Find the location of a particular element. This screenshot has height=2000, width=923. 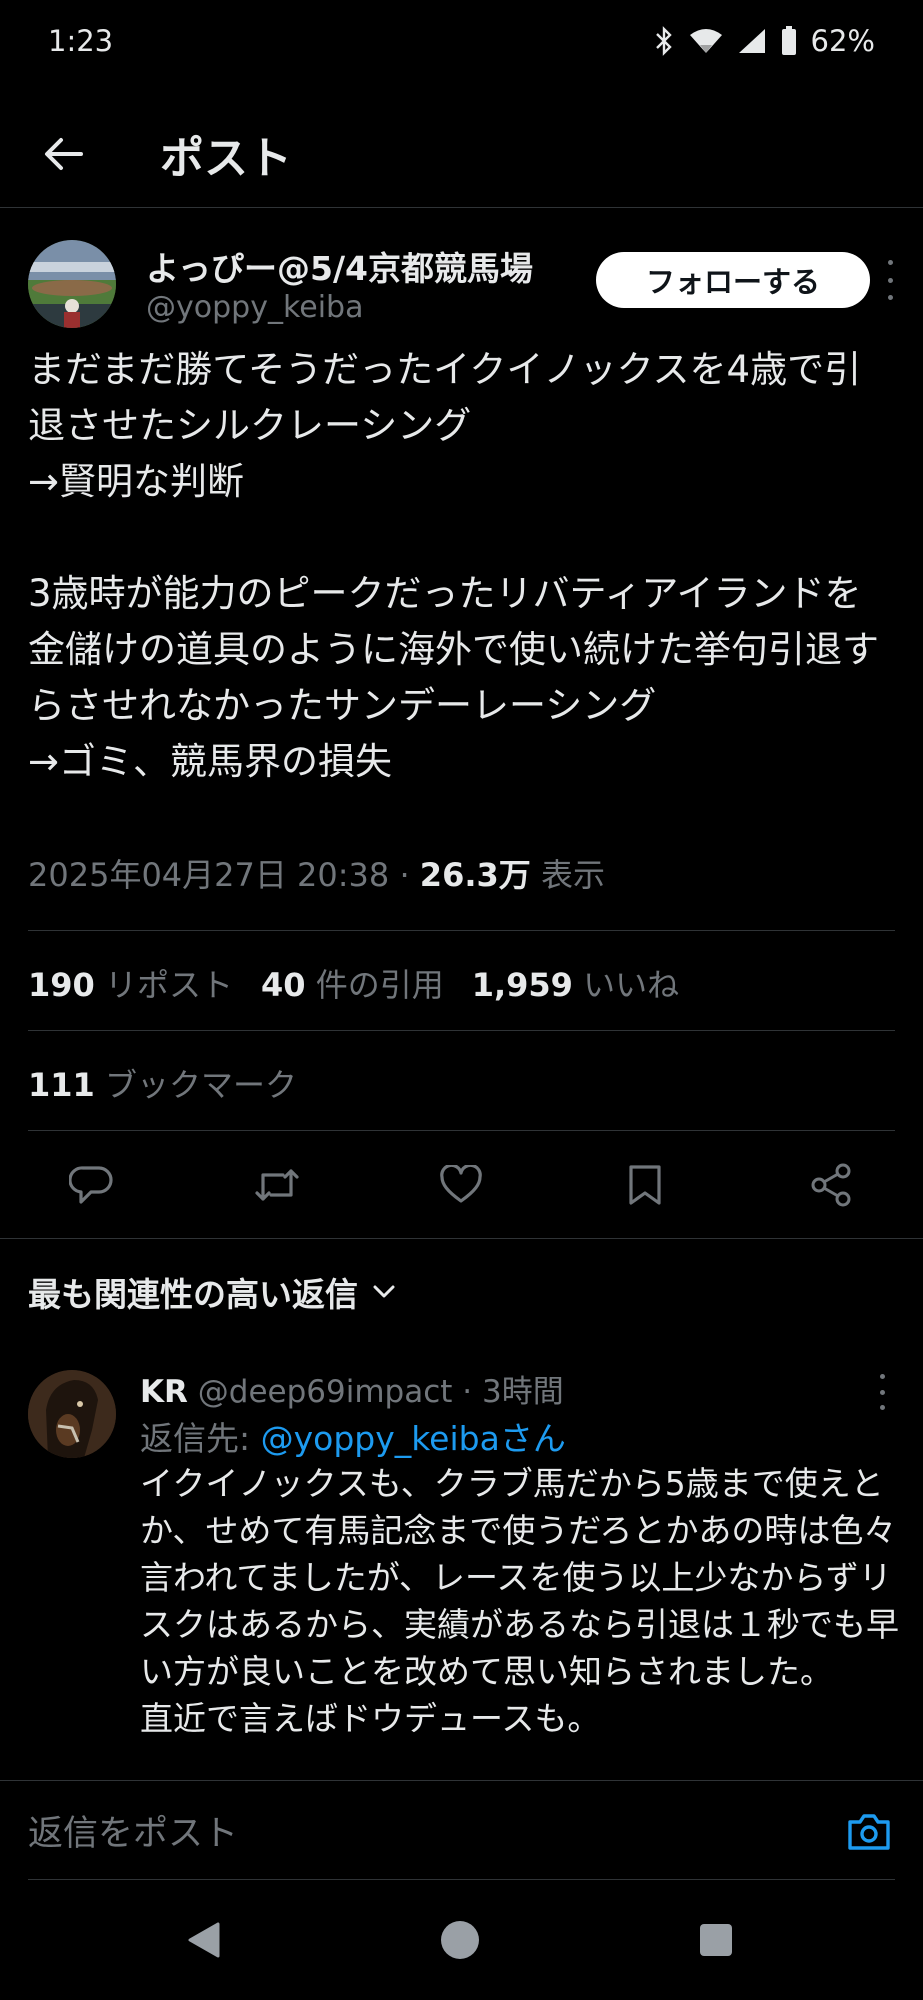

author-avatar is located at coordinates (72, 284).